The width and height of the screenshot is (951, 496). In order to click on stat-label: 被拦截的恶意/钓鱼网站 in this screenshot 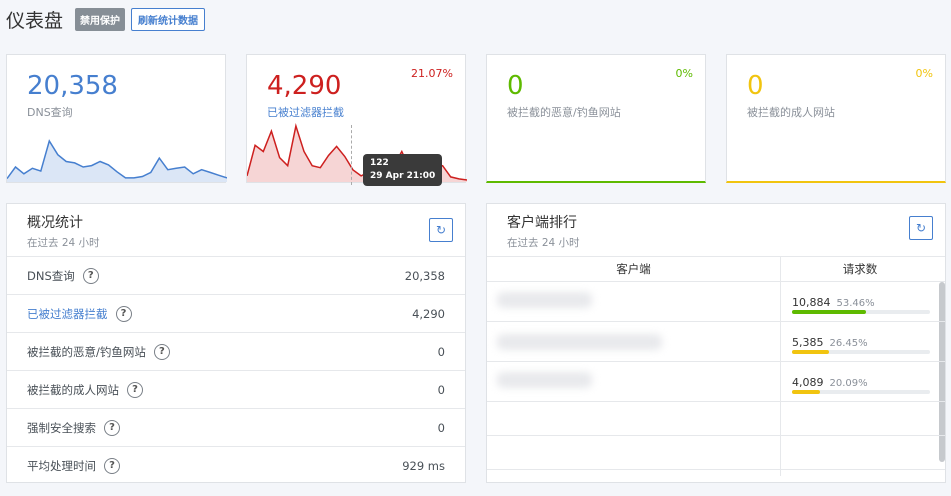, I will do `click(564, 112)`.